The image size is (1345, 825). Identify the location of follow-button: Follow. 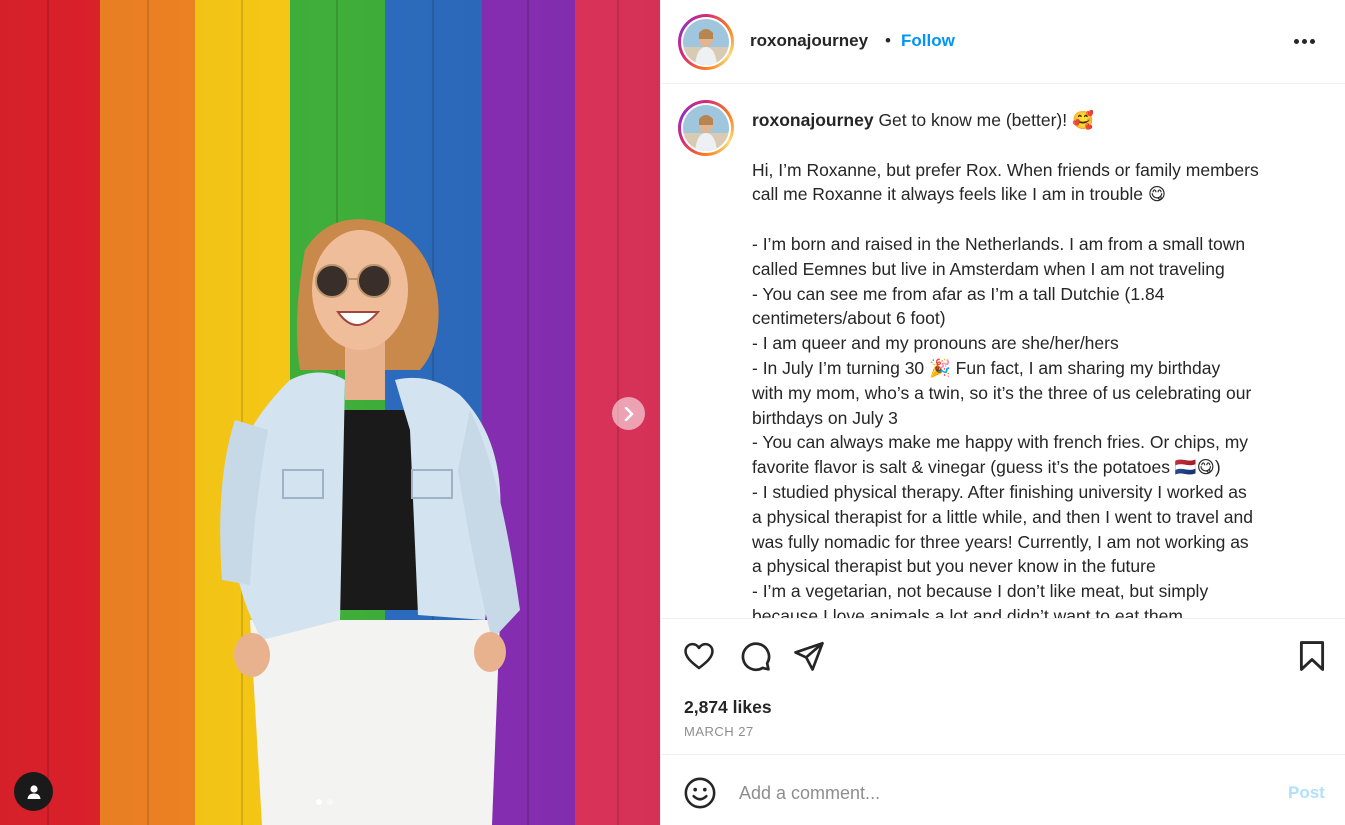
(928, 41).